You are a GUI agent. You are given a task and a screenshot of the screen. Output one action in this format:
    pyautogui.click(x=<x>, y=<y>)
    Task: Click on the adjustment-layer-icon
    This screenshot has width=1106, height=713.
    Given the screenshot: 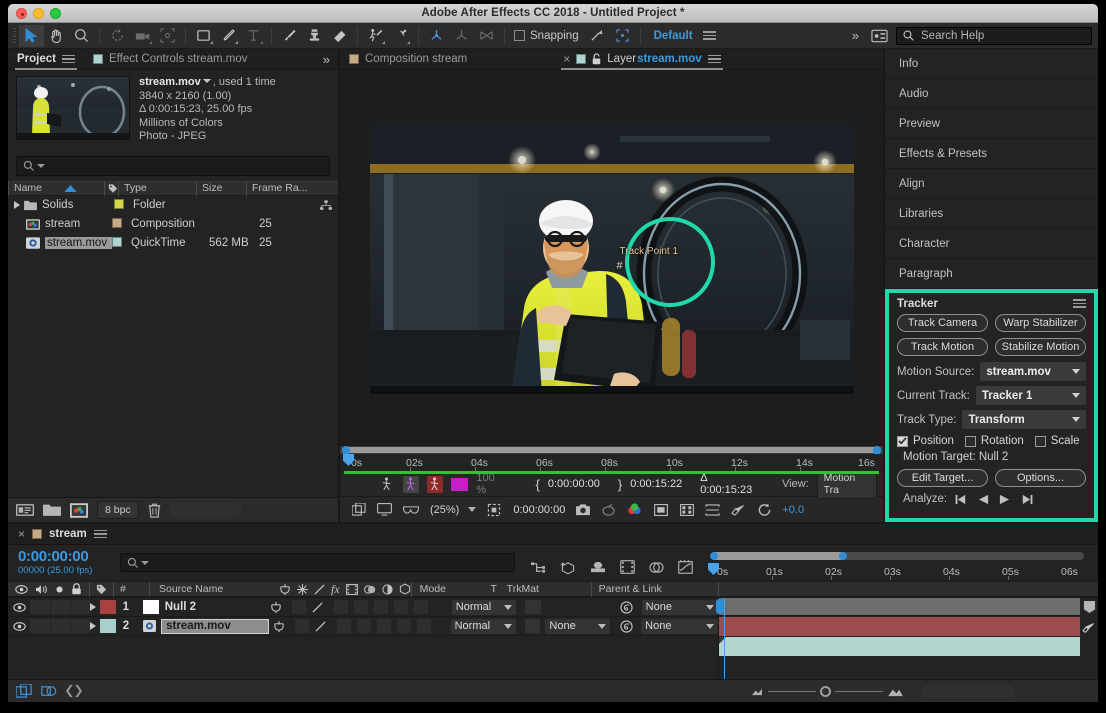 What is the action you would take?
    pyautogui.click(x=387, y=589)
    